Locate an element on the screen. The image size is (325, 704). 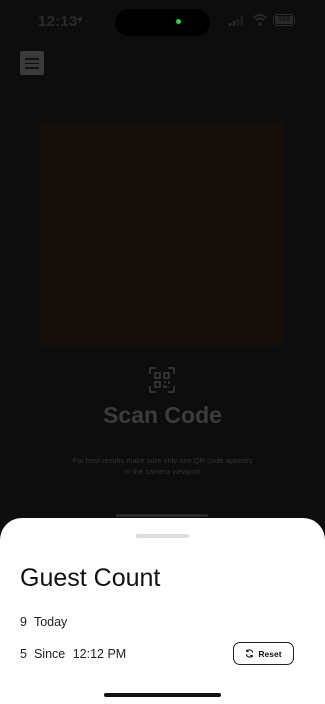
status-bar: 12:13 100 is located at coordinates (162, 22).